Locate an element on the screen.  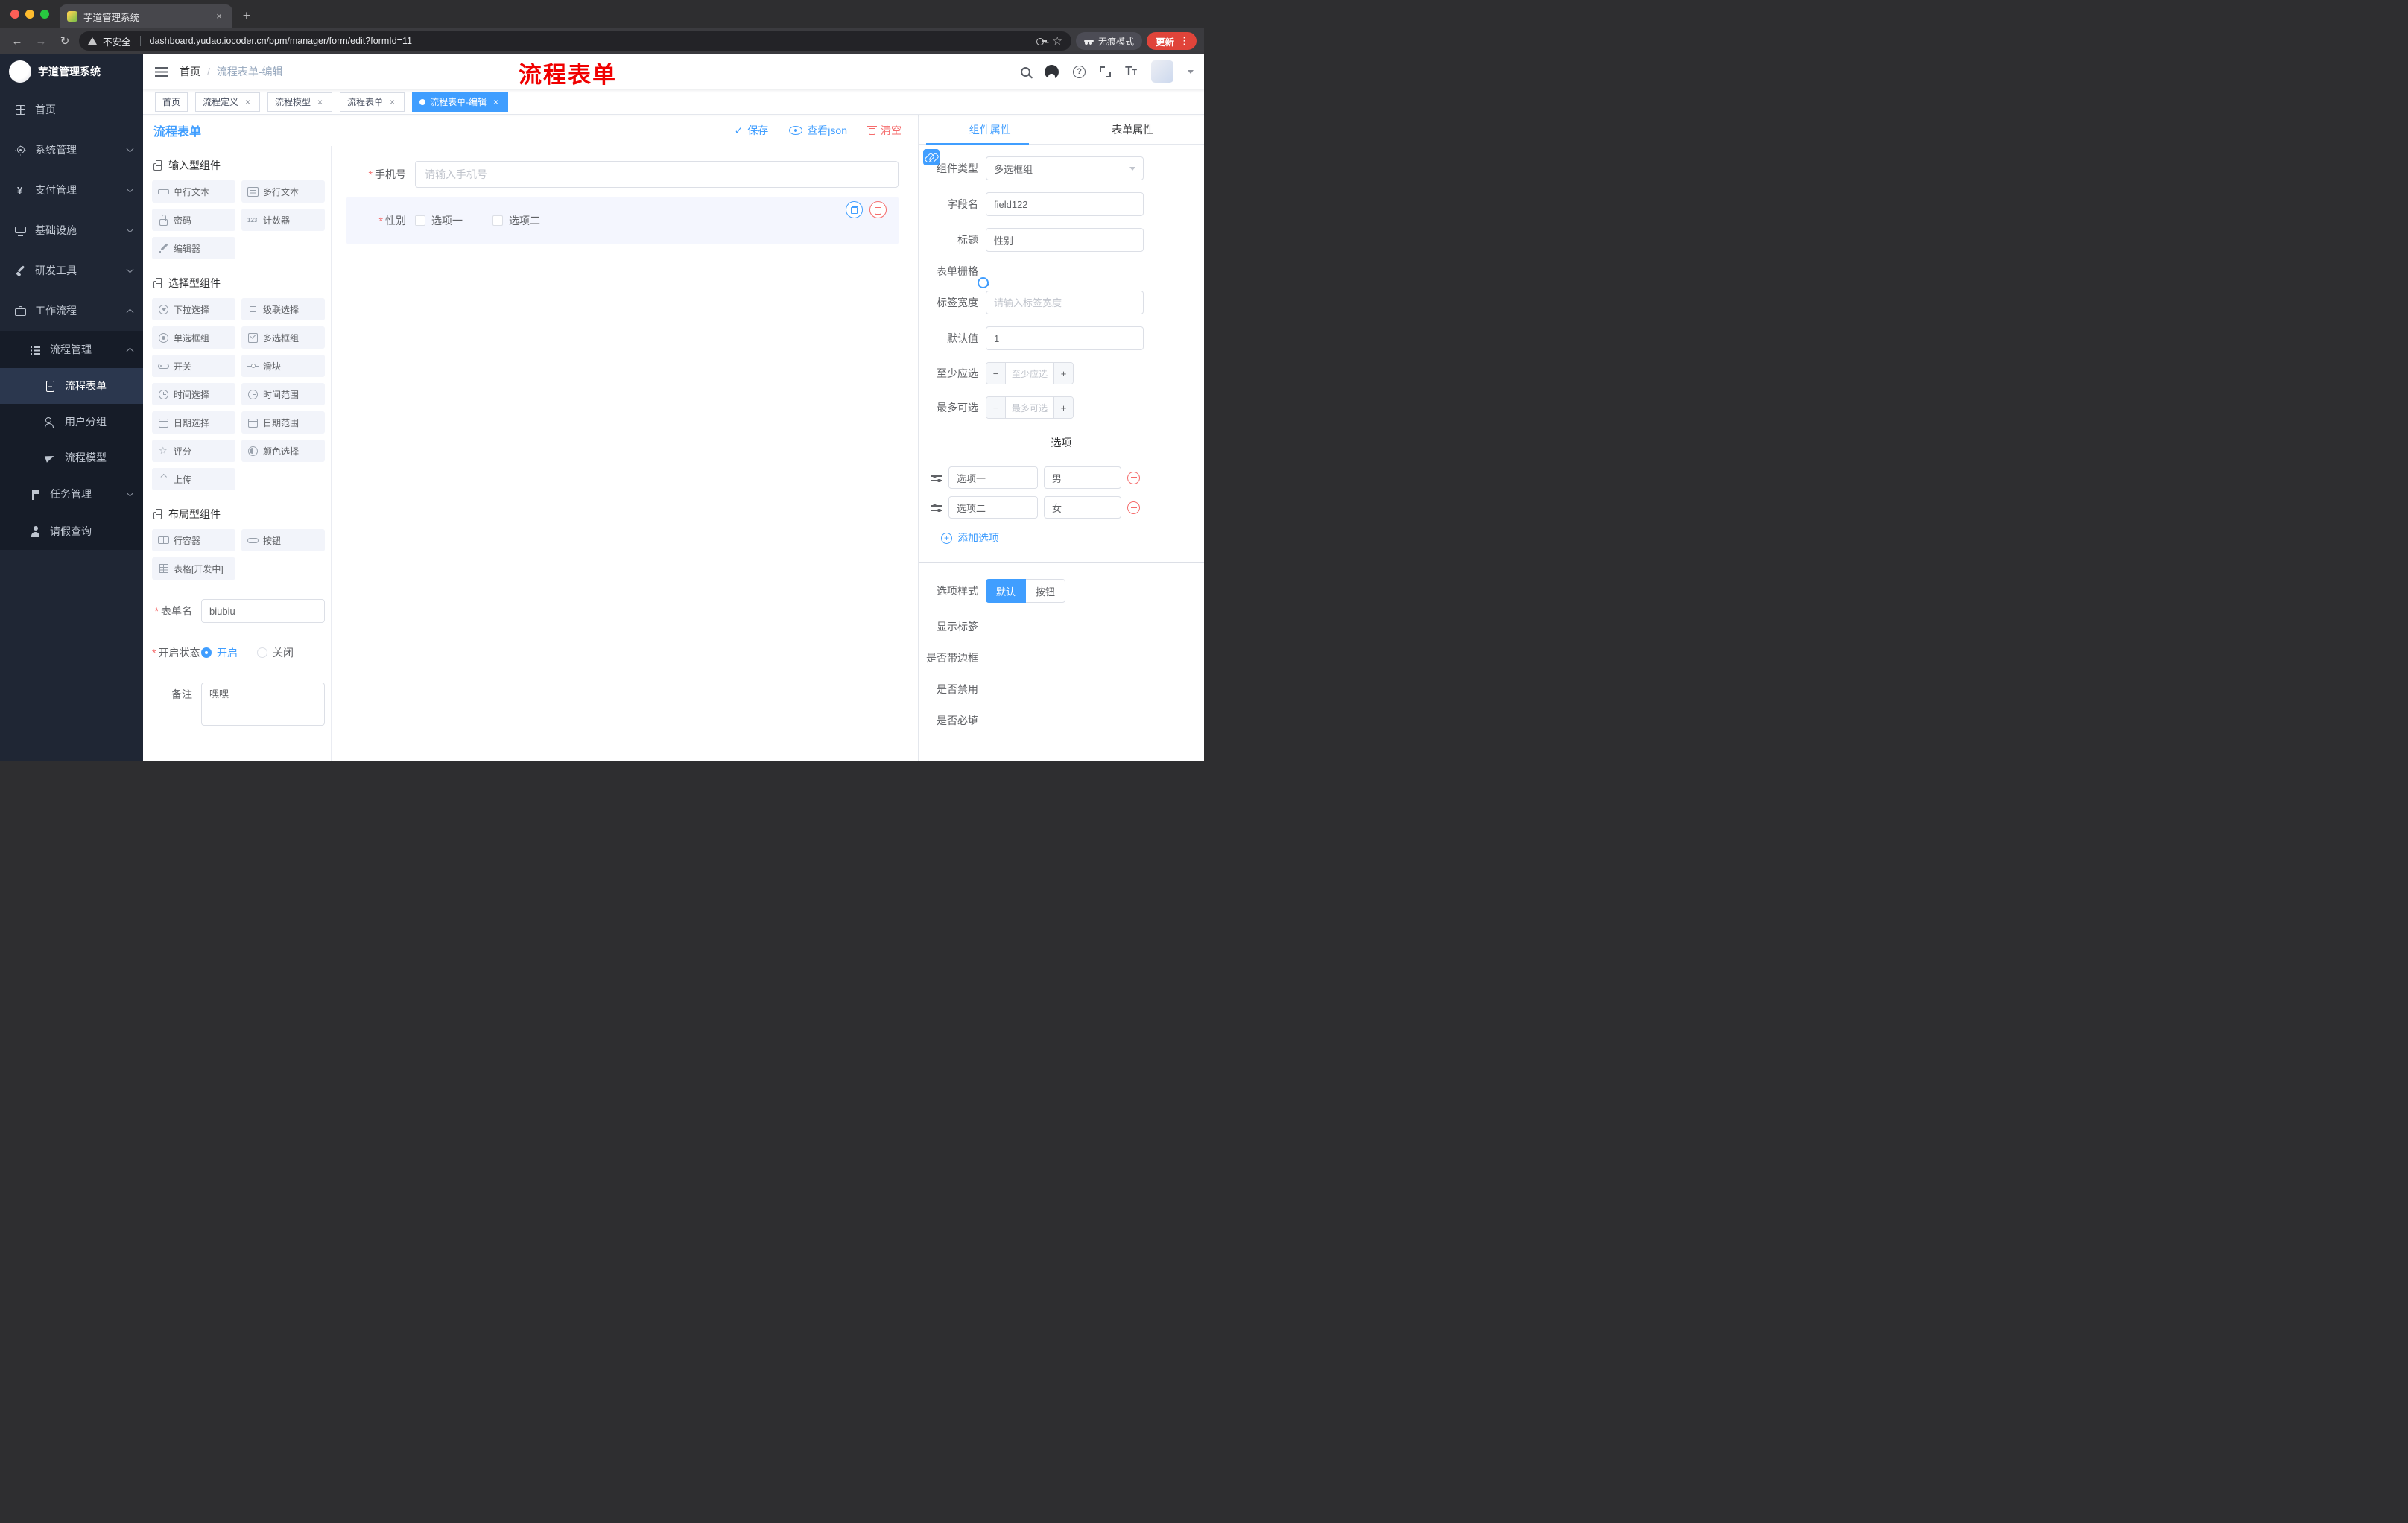
palette-item-slider: 滑块 is located at coordinates (283, 366).